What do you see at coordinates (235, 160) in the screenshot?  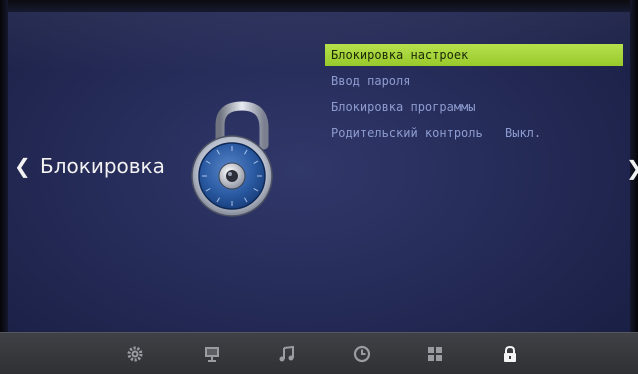 I see `padlock-icon` at bounding box center [235, 160].